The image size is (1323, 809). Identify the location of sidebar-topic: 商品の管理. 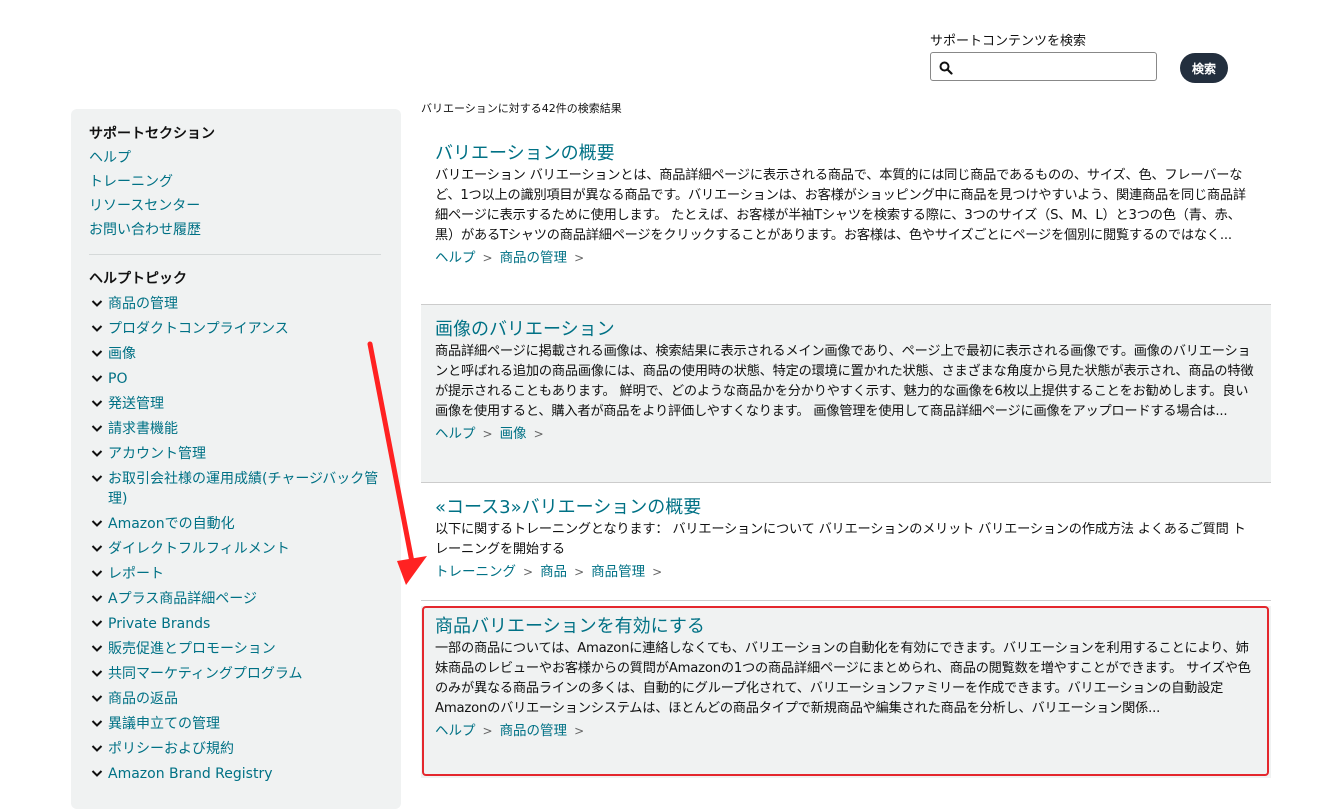
(237, 304).